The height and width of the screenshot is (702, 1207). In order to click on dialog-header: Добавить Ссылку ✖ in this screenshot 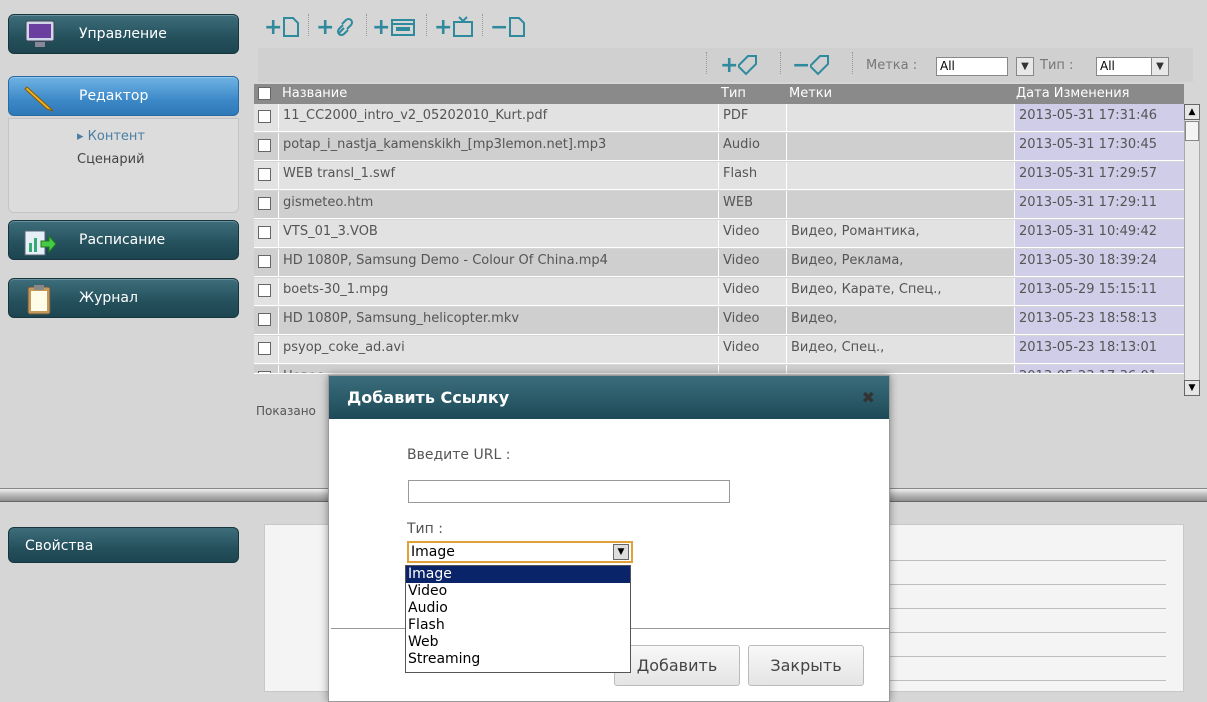, I will do `click(609, 397)`.